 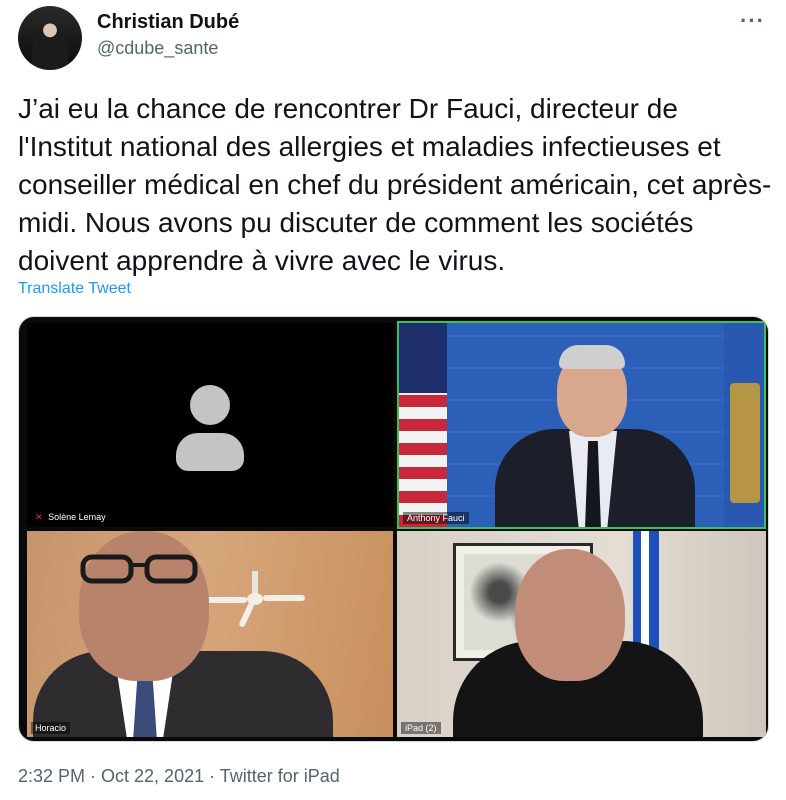 What do you see at coordinates (39, 517) in the screenshot?
I see `mic-off-icon: ✕` at bounding box center [39, 517].